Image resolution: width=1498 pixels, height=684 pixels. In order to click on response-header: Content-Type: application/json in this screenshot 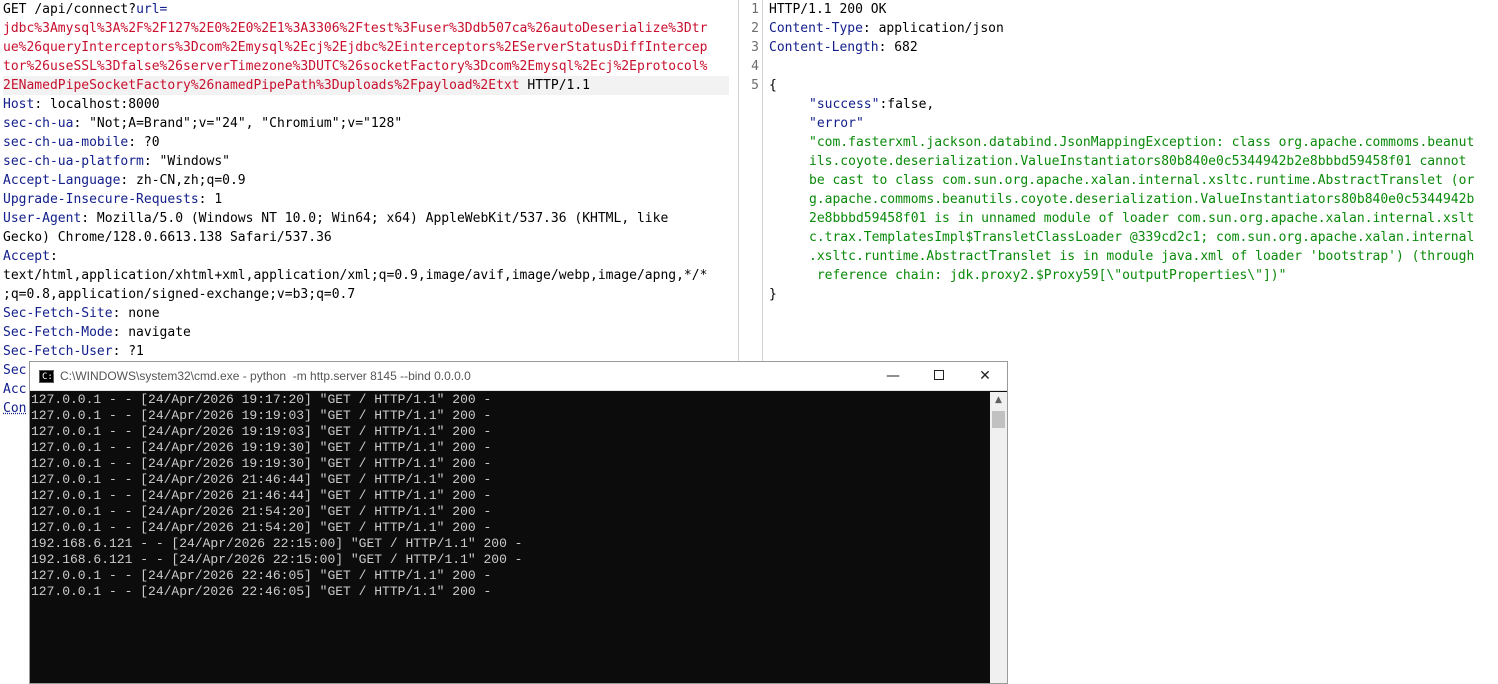, I will do `click(886, 28)`.